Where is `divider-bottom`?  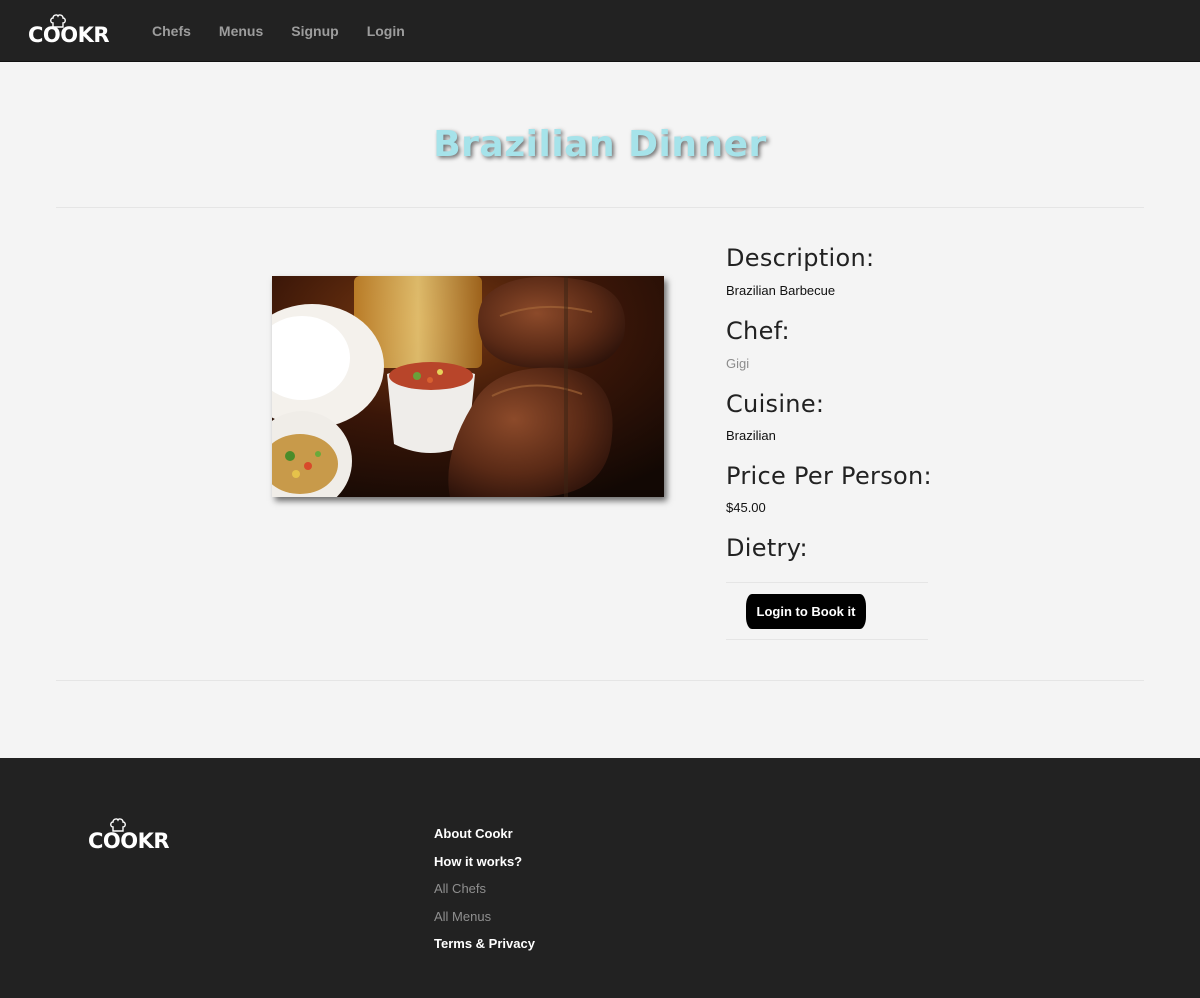 divider-bottom is located at coordinates (600, 680).